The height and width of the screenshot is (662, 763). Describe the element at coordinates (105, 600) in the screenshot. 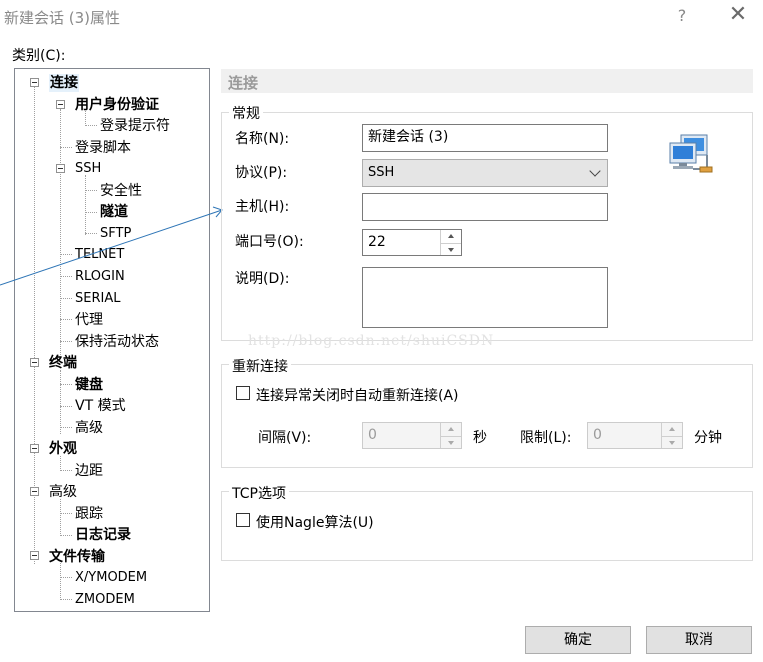

I see `tree-item-zmodem: ZMODEM` at that location.